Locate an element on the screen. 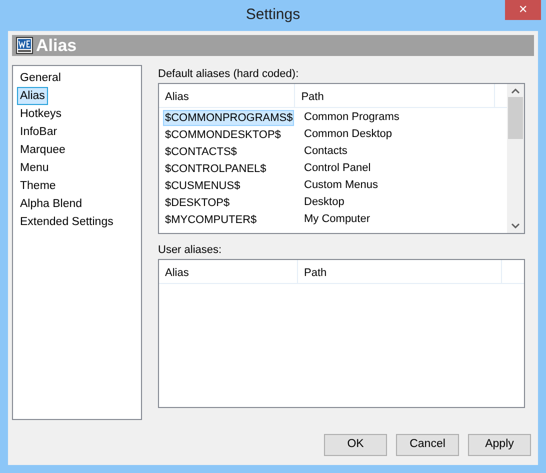 The width and height of the screenshot is (546, 473). user-aliases-label: User aliases: is located at coordinates (190, 250).